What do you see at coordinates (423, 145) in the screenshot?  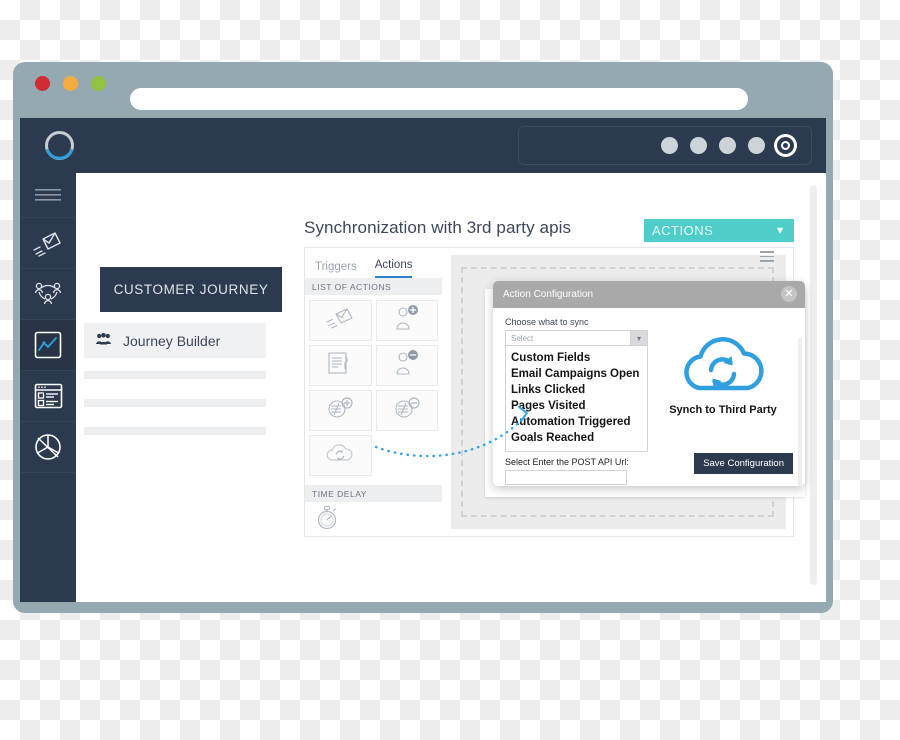 I see `app-top-bar` at bounding box center [423, 145].